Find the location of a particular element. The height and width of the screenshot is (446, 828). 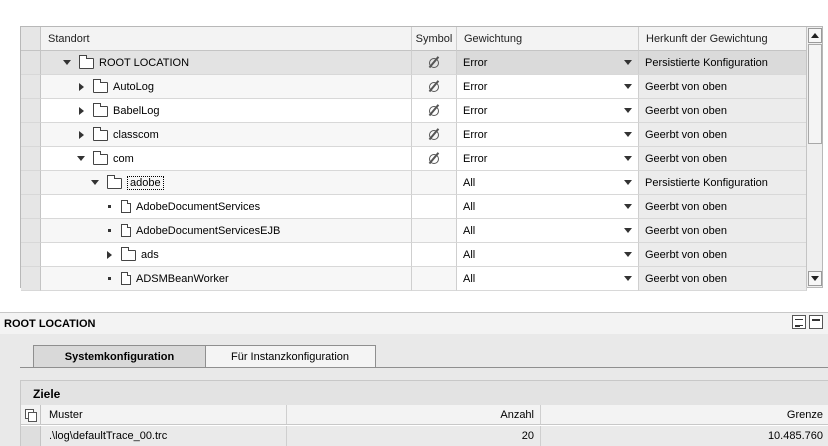

tree-node: ROOT LOCATION is located at coordinates (226, 63).